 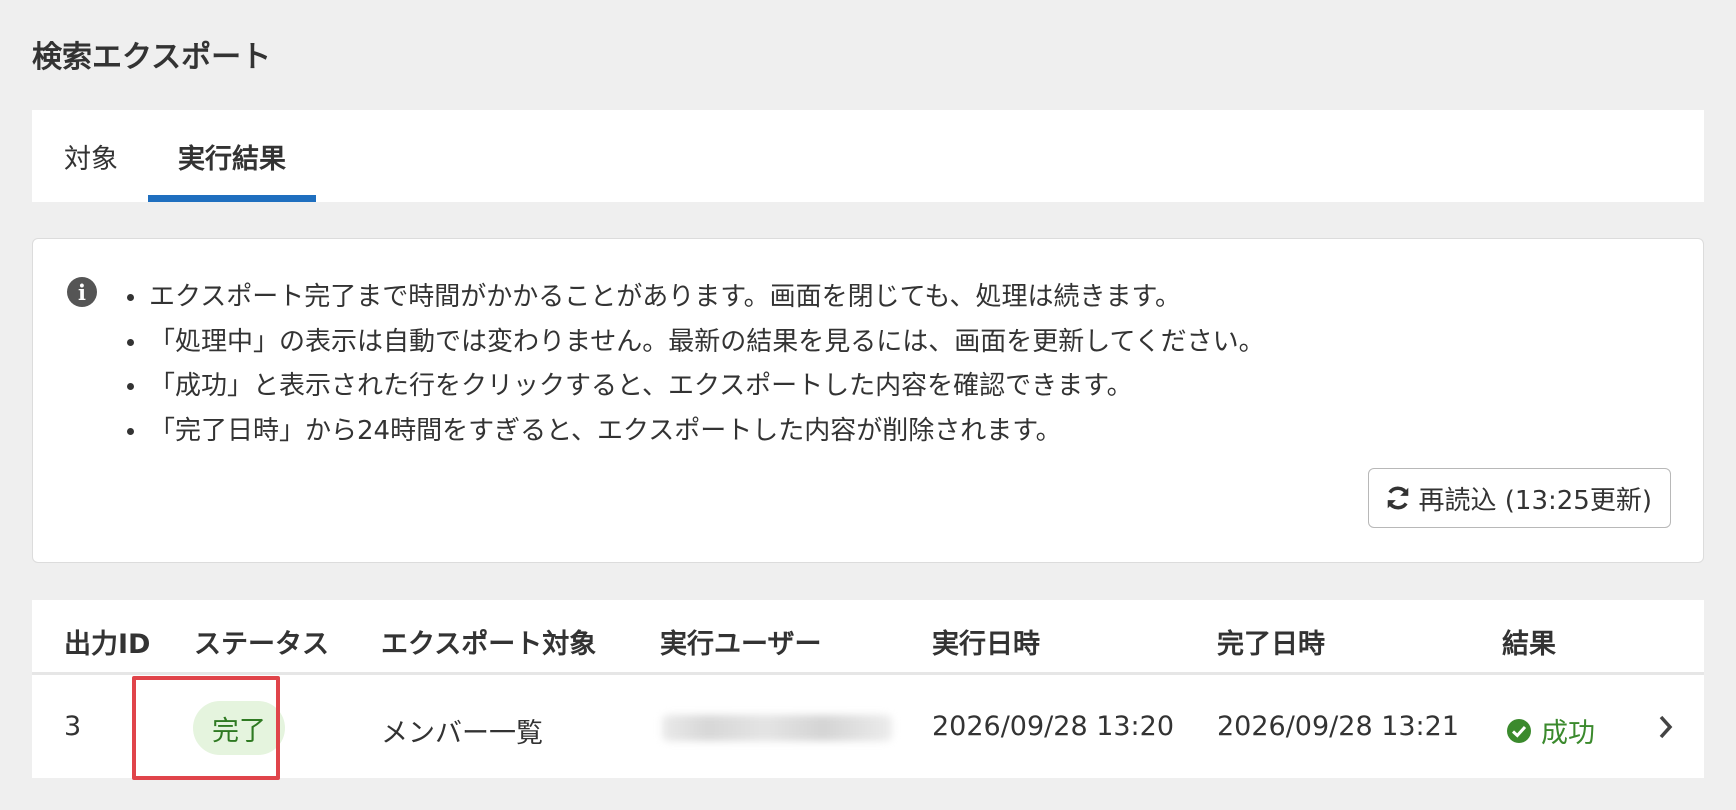 I want to click on reload-button: 再読込 (13:25更新), so click(x=1519, y=498).